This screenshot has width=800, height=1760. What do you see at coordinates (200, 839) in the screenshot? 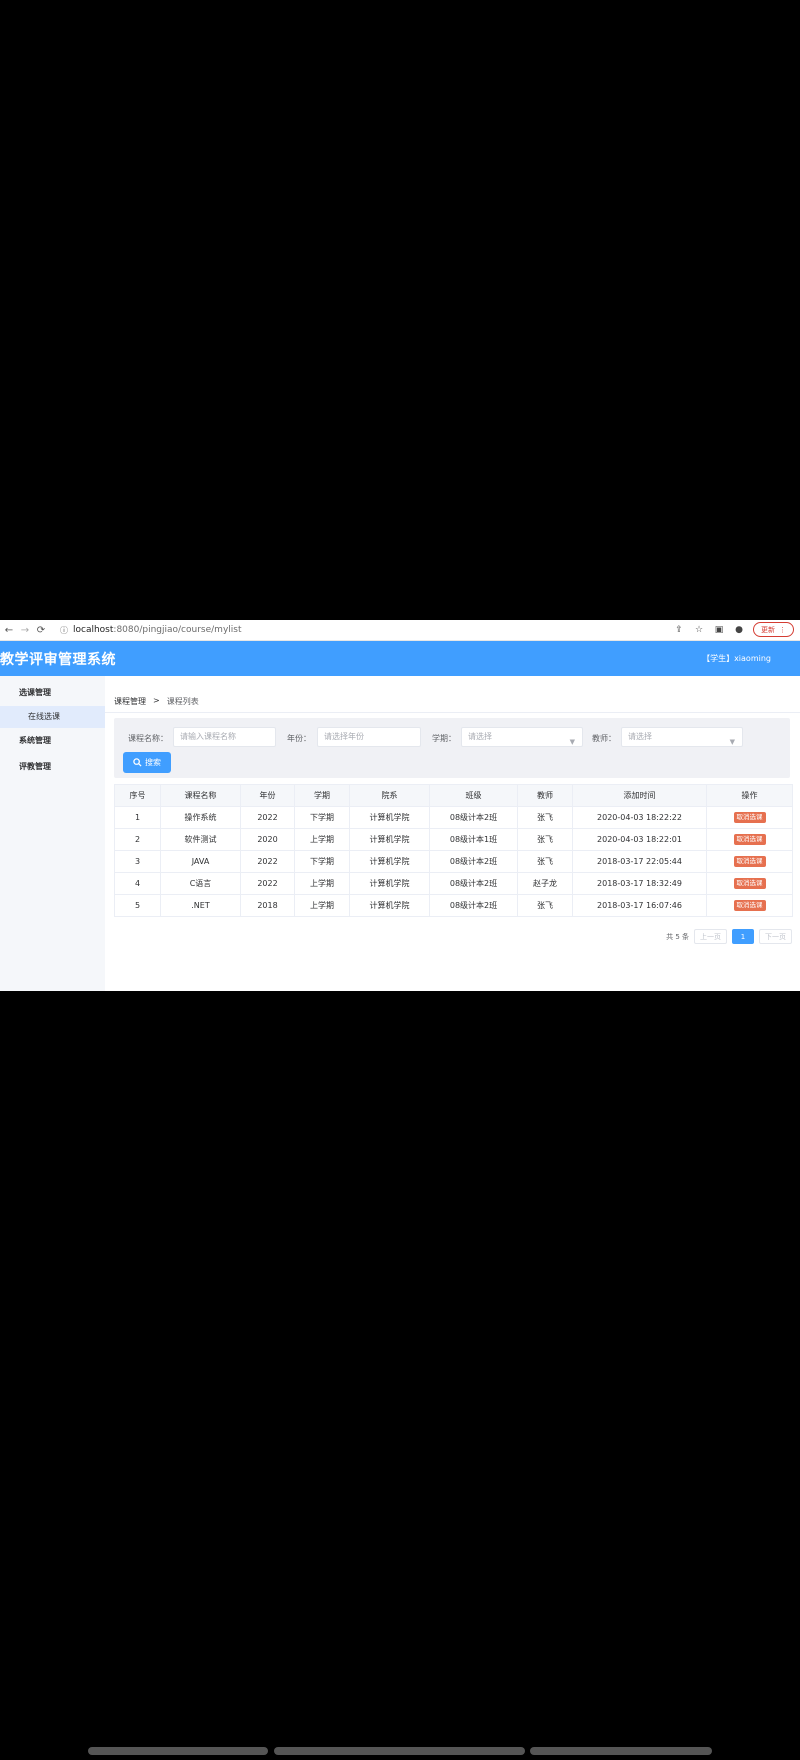
I see `cell-course: 软件测试` at bounding box center [200, 839].